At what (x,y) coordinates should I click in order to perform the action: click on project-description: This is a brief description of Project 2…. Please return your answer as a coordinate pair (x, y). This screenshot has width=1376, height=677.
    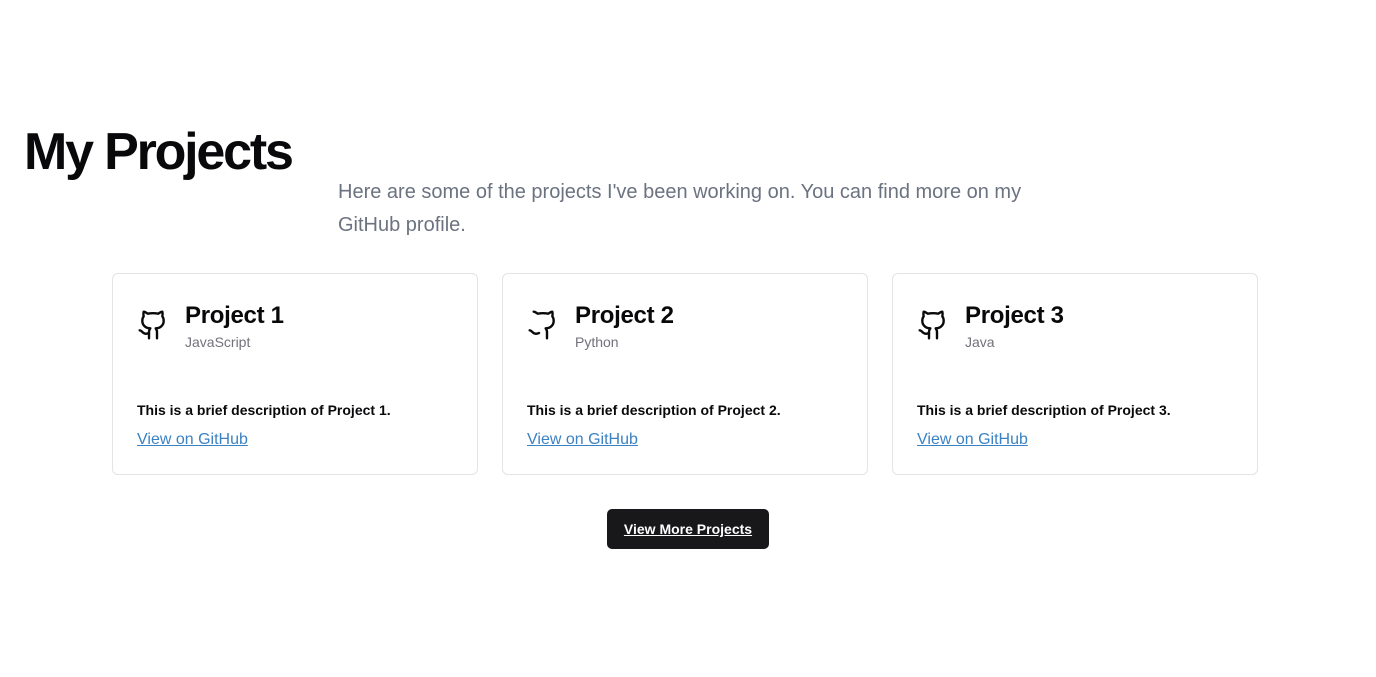
    Looking at the image, I should click on (654, 410).